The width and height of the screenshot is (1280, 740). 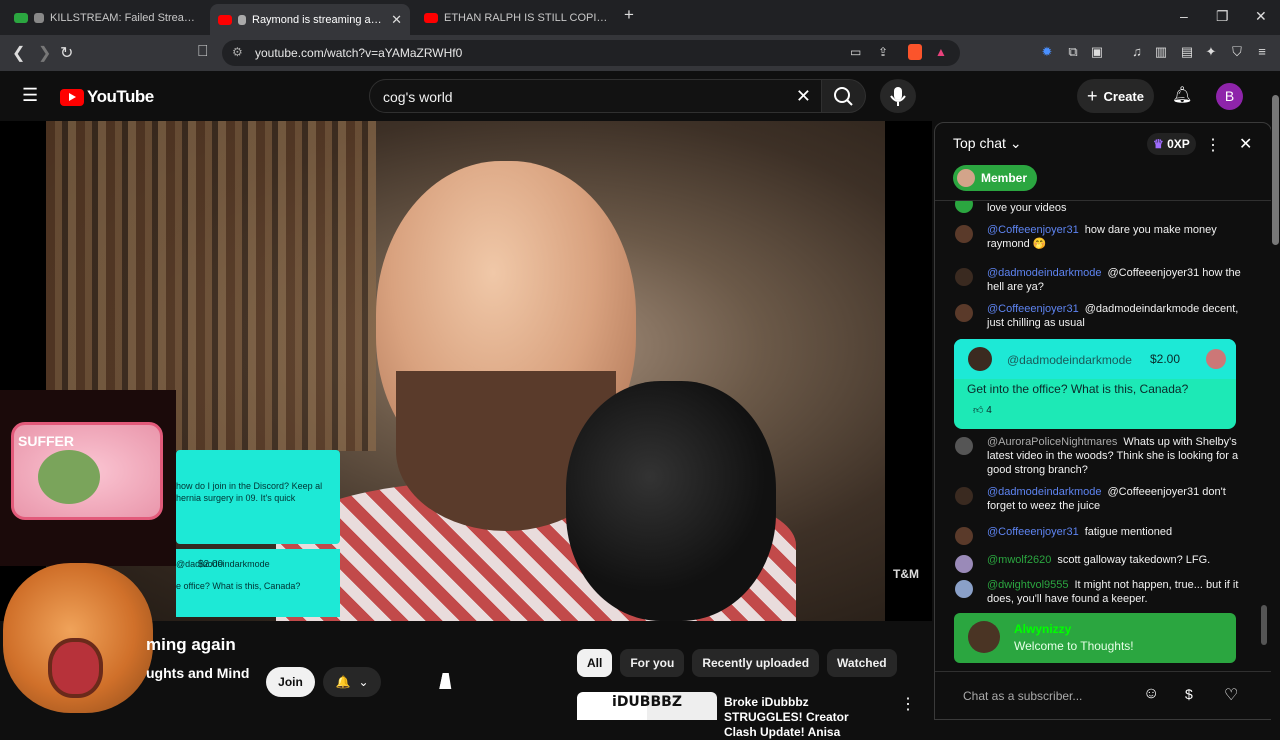 What do you see at coordinates (898, 96) in the screenshot?
I see `voice-search-button` at bounding box center [898, 96].